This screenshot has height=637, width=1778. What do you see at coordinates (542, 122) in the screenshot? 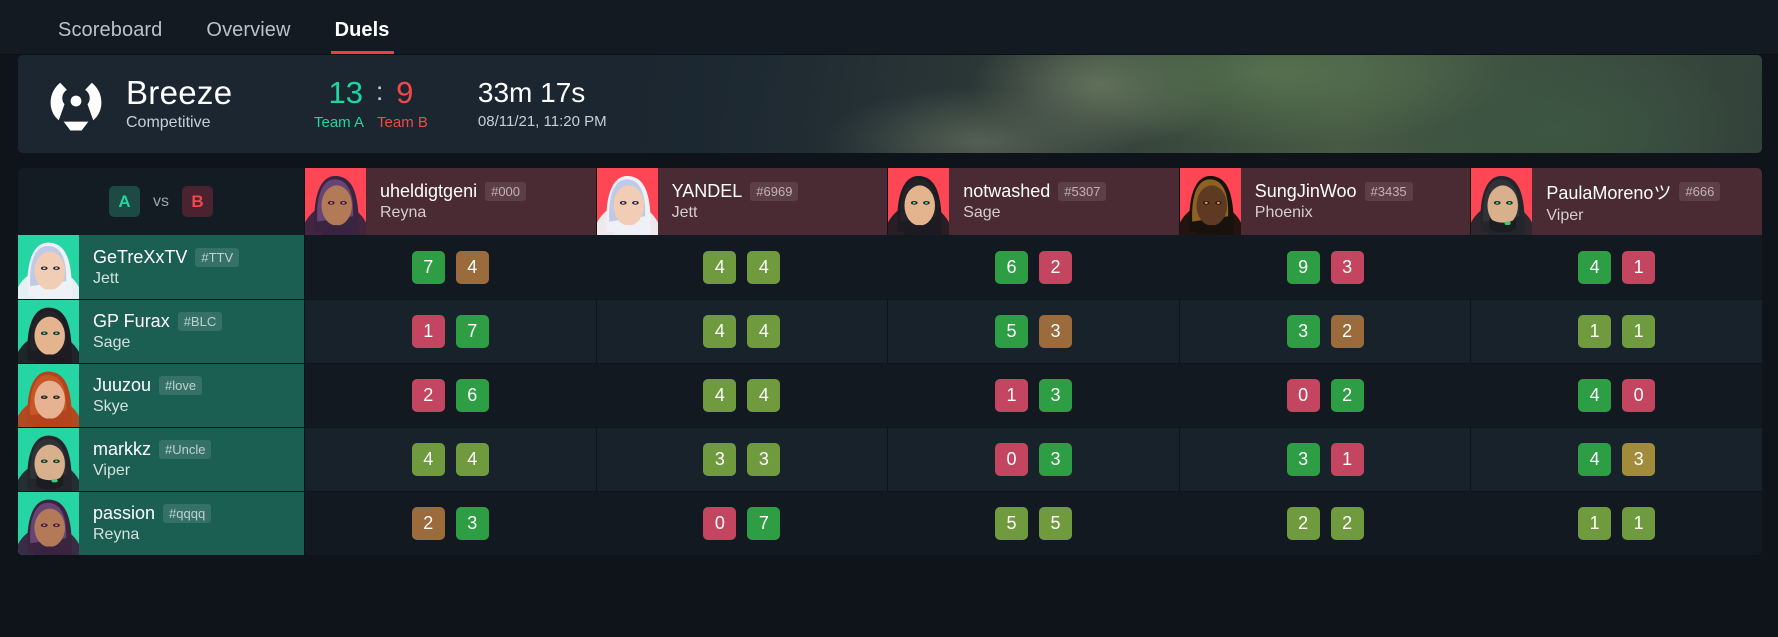
I see `match-date: 08/11/21, 11:20 PM` at bounding box center [542, 122].